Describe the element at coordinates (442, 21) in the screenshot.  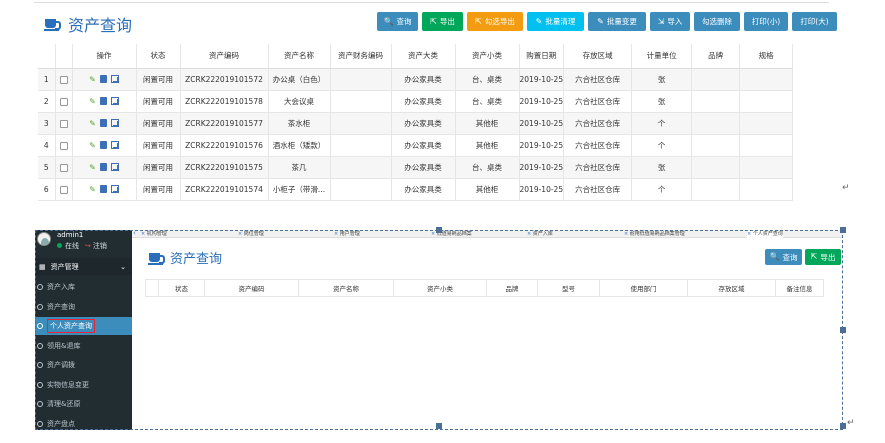
I see `export-button: ⇱ 导出` at that location.